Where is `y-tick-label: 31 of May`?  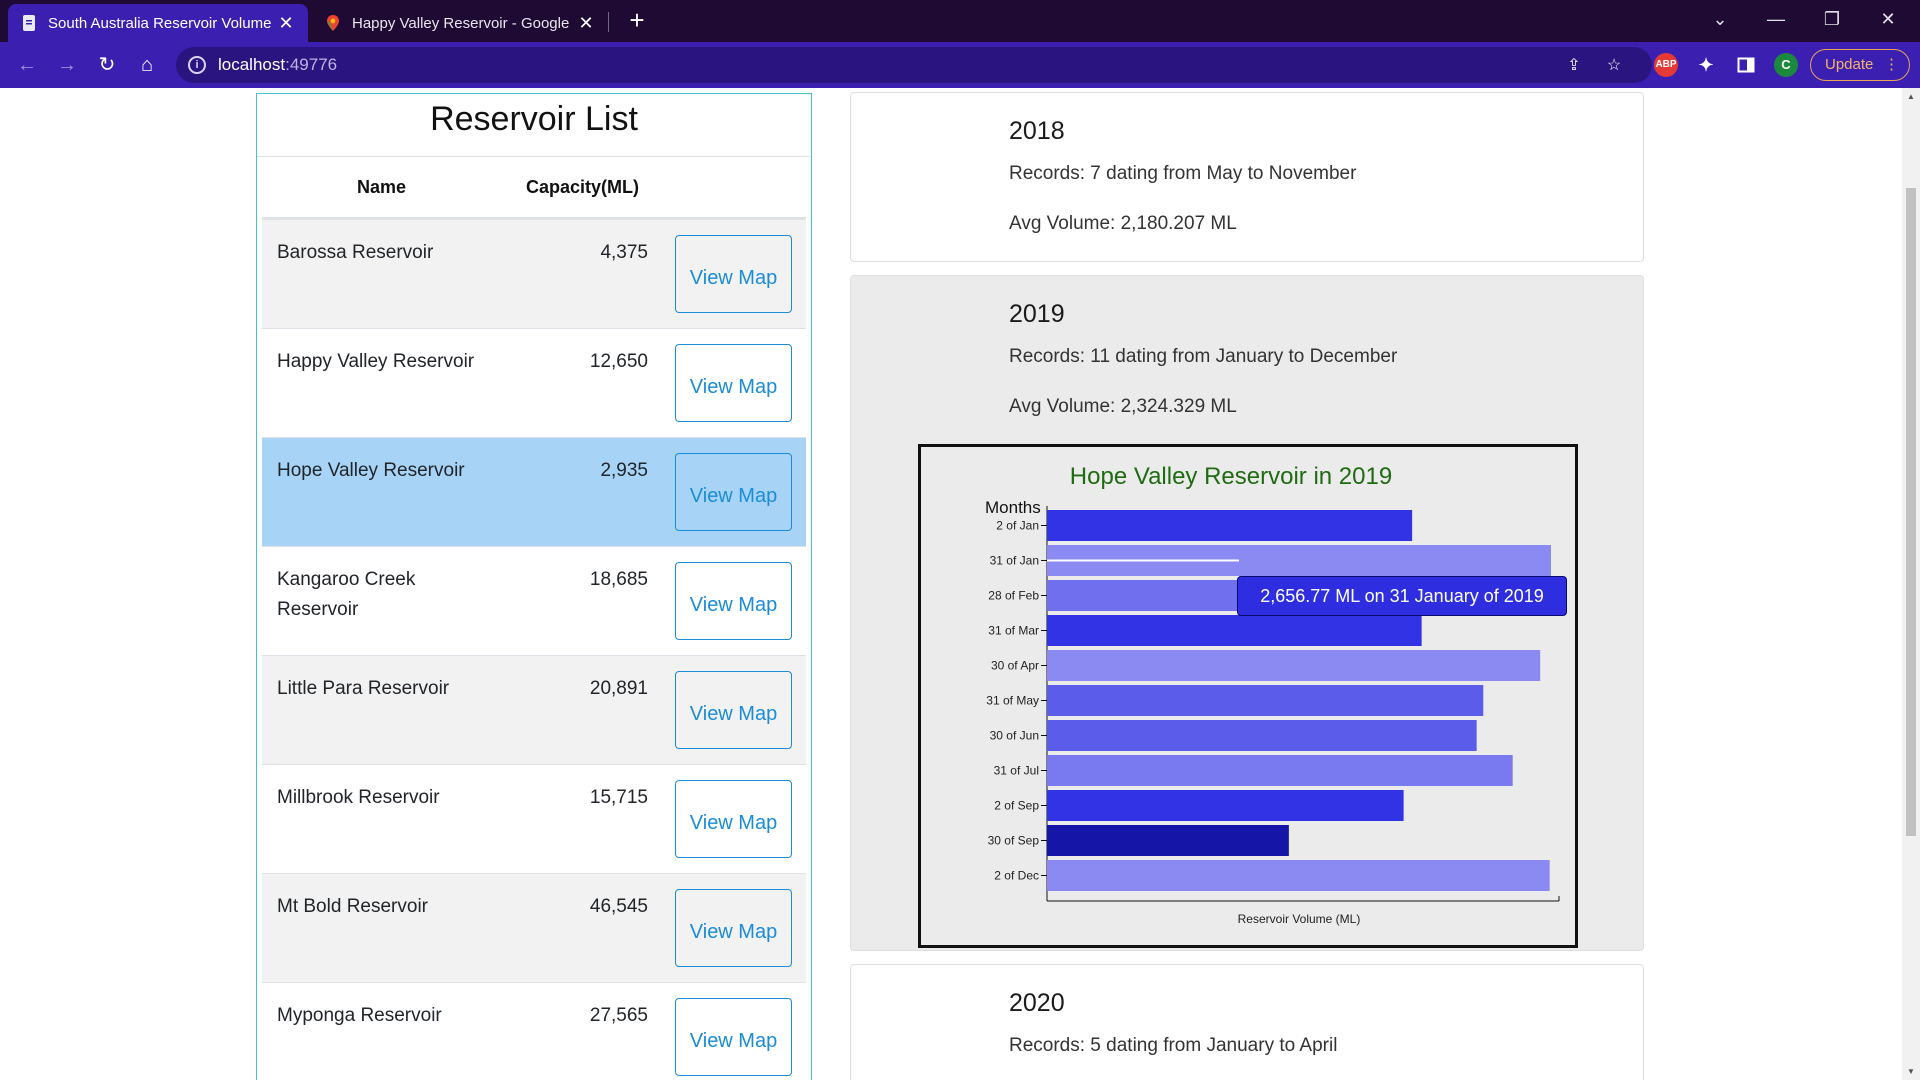 y-tick-label: 31 of May is located at coordinates (1012, 701).